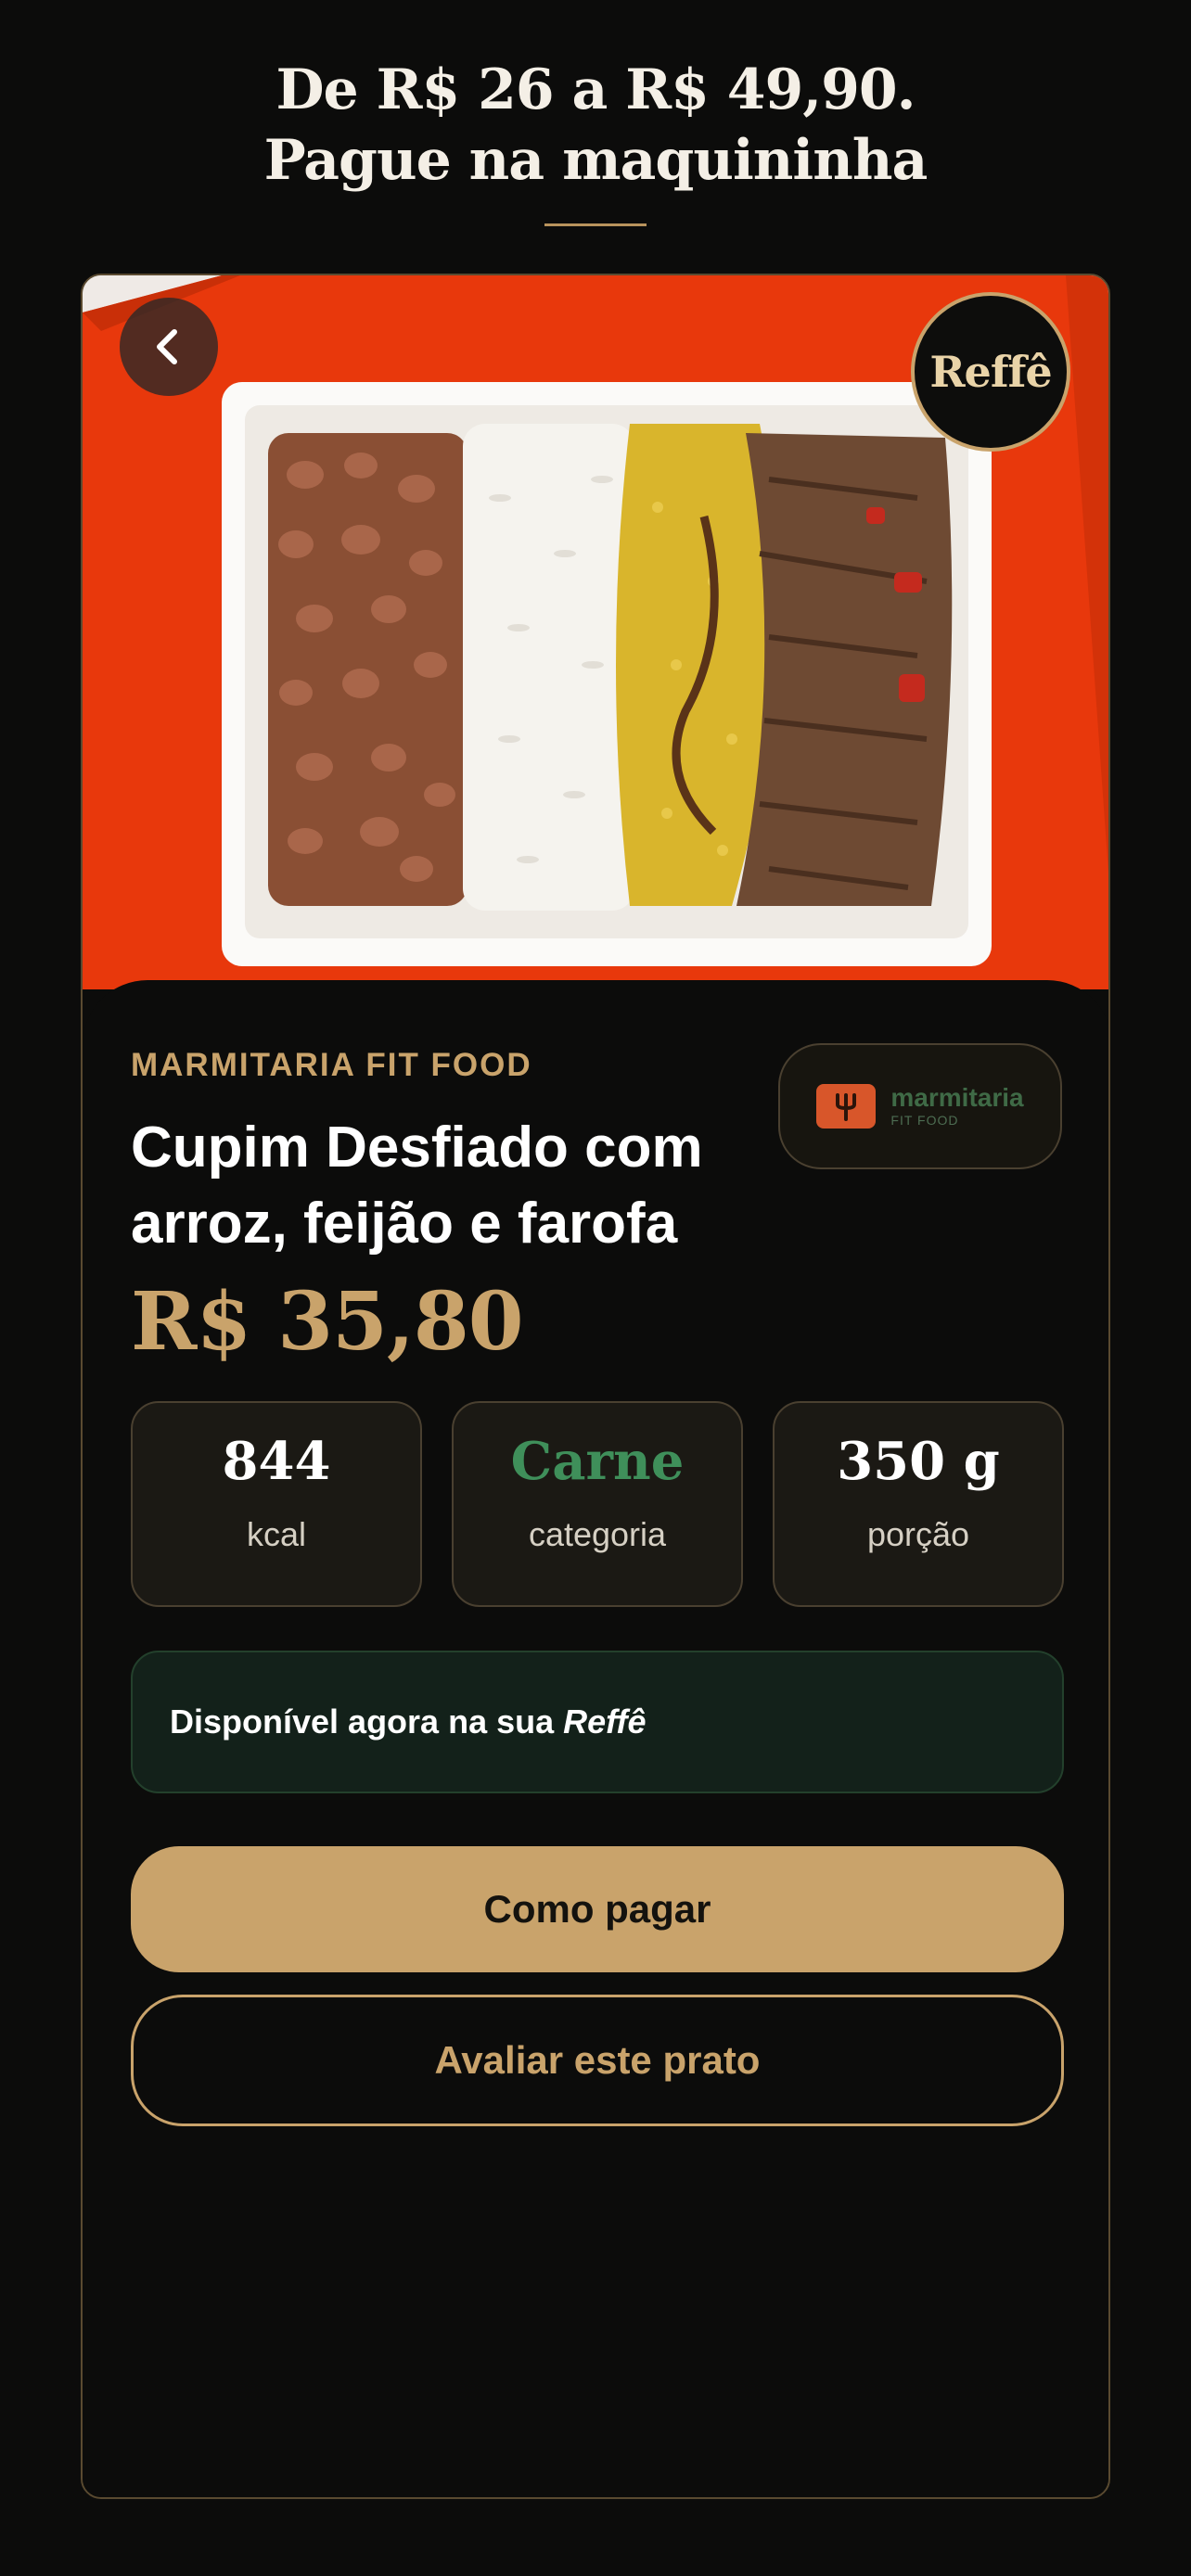 The image size is (1191, 2576). I want to click on brand-logo-badge: Reffê, so click(990, 372).